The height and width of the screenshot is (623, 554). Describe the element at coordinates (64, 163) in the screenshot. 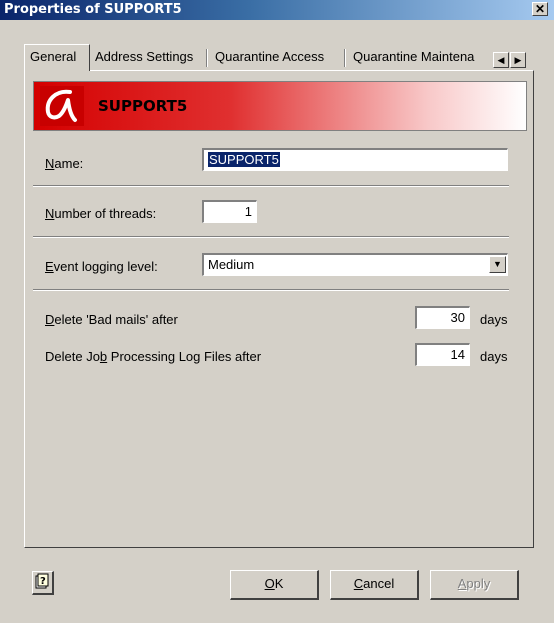

I see `name-label: Name:` at that location.